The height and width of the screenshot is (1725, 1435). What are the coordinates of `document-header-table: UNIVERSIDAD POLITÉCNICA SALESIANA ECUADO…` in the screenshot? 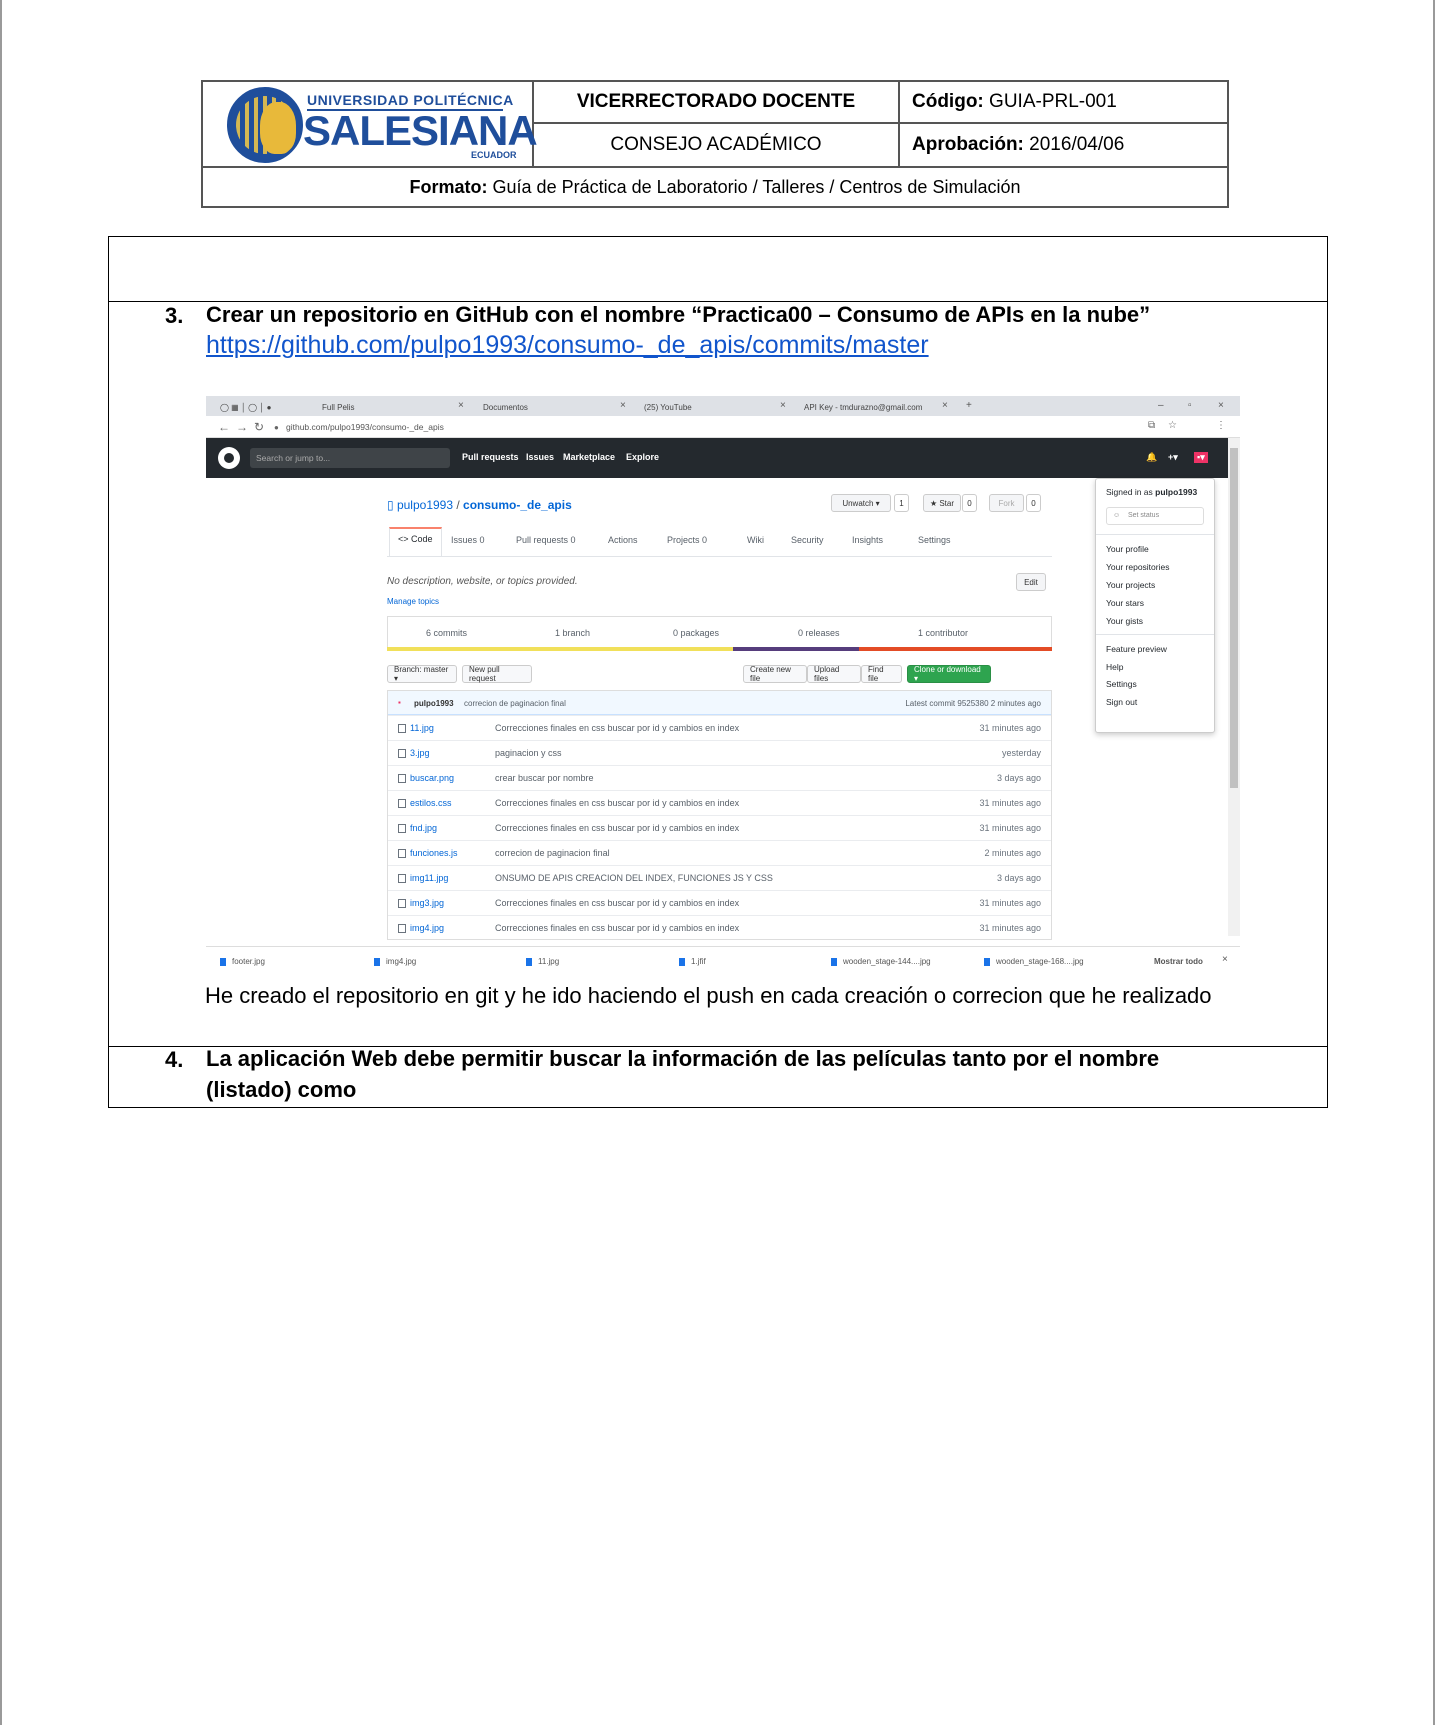 It's located at (715, 144).